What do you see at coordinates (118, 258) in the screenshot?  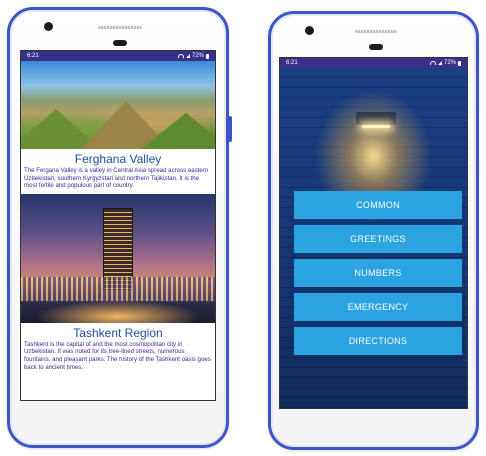 I see `tashkent-city-image` at bounding box center [118, 258].